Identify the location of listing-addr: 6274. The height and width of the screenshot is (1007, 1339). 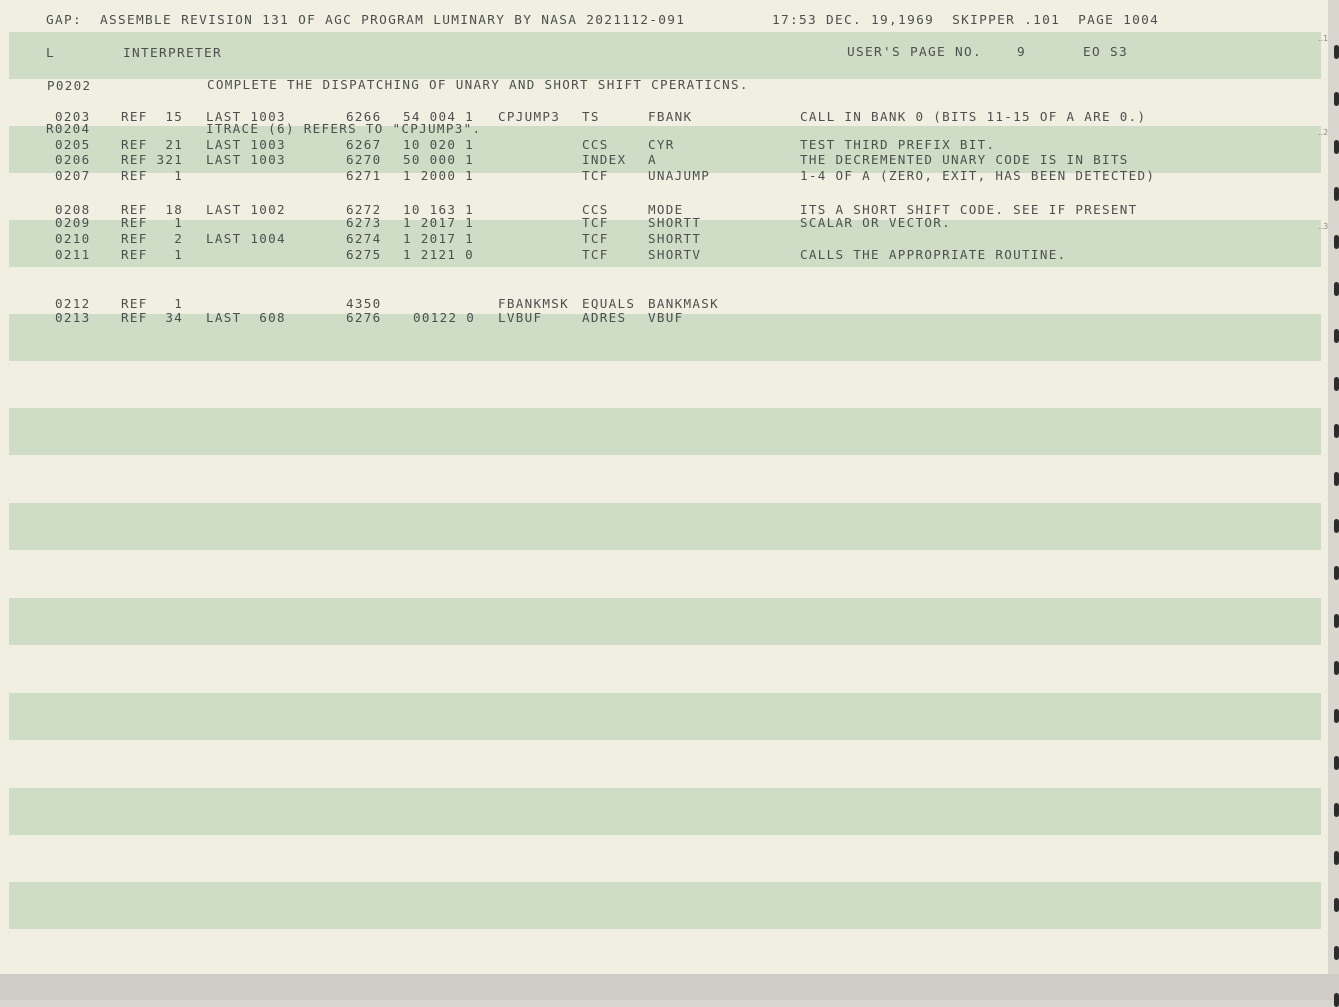
(364, 238).